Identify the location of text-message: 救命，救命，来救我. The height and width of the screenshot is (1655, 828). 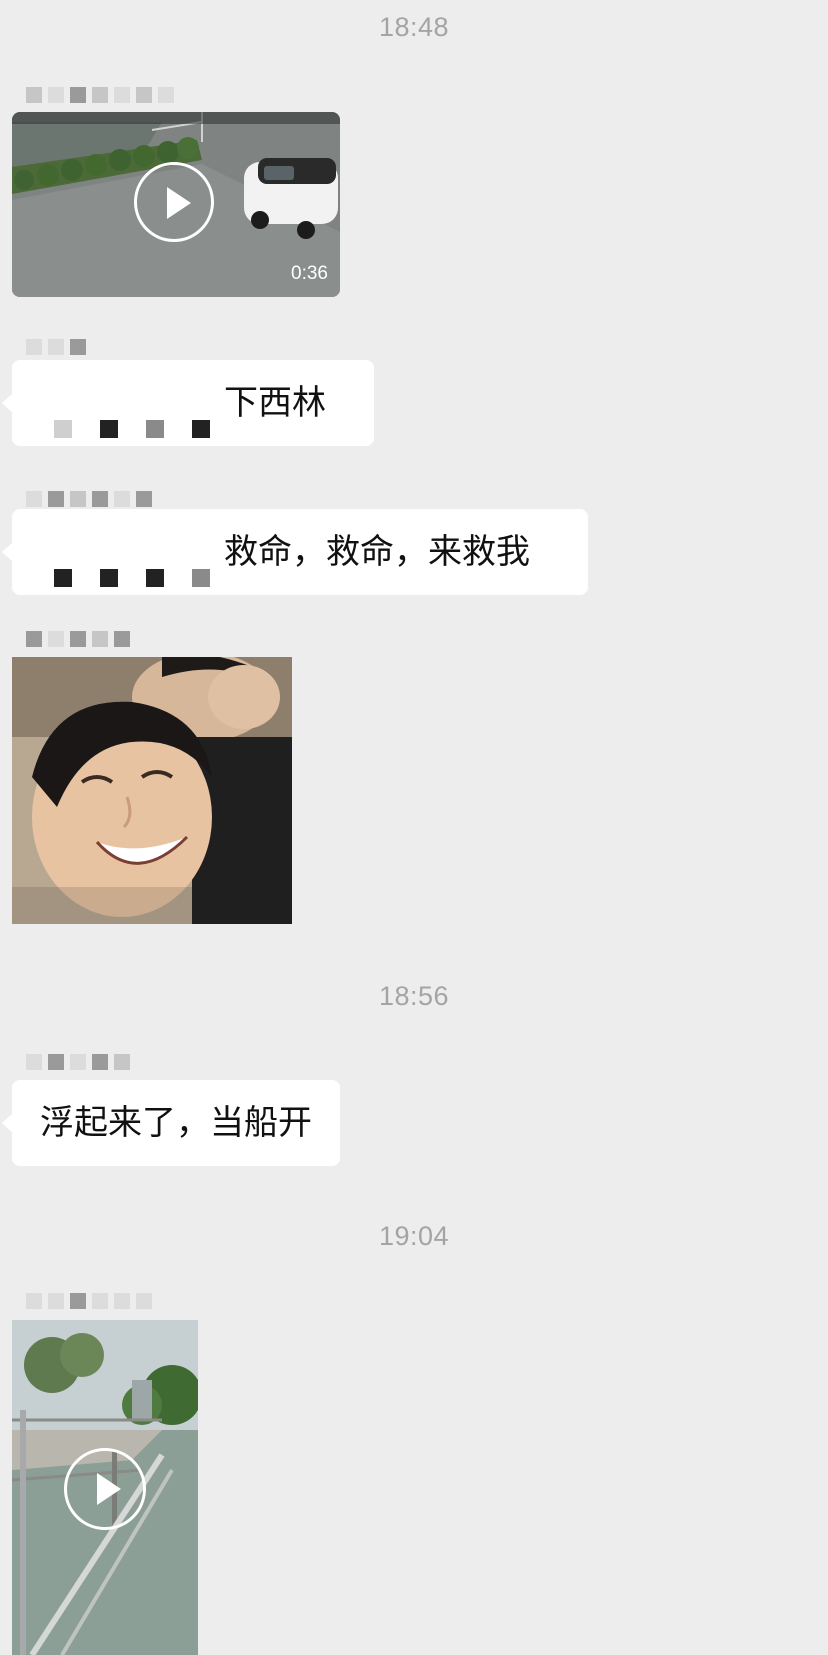
(295, 552).